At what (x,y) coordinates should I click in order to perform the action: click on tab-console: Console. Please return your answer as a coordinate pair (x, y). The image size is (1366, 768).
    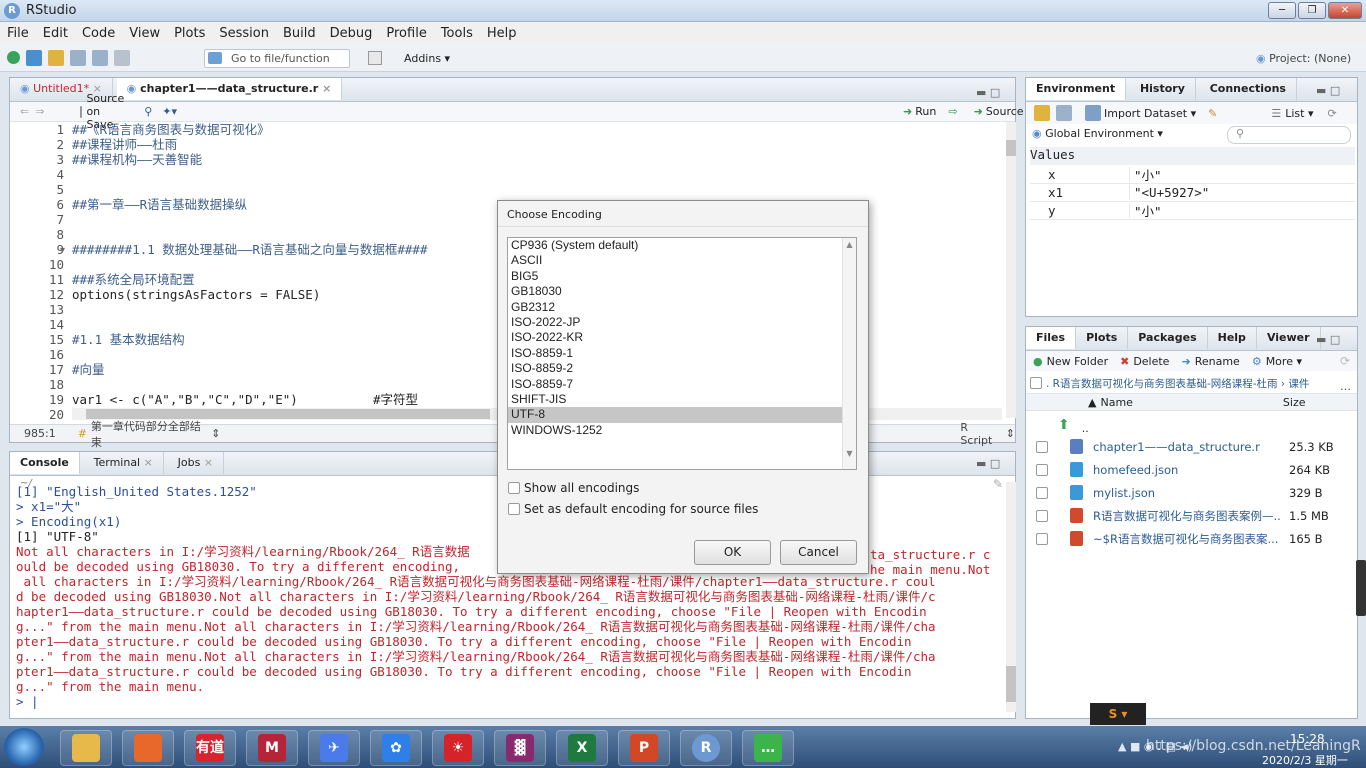
    Looking at the image, I should click on (45, 463).